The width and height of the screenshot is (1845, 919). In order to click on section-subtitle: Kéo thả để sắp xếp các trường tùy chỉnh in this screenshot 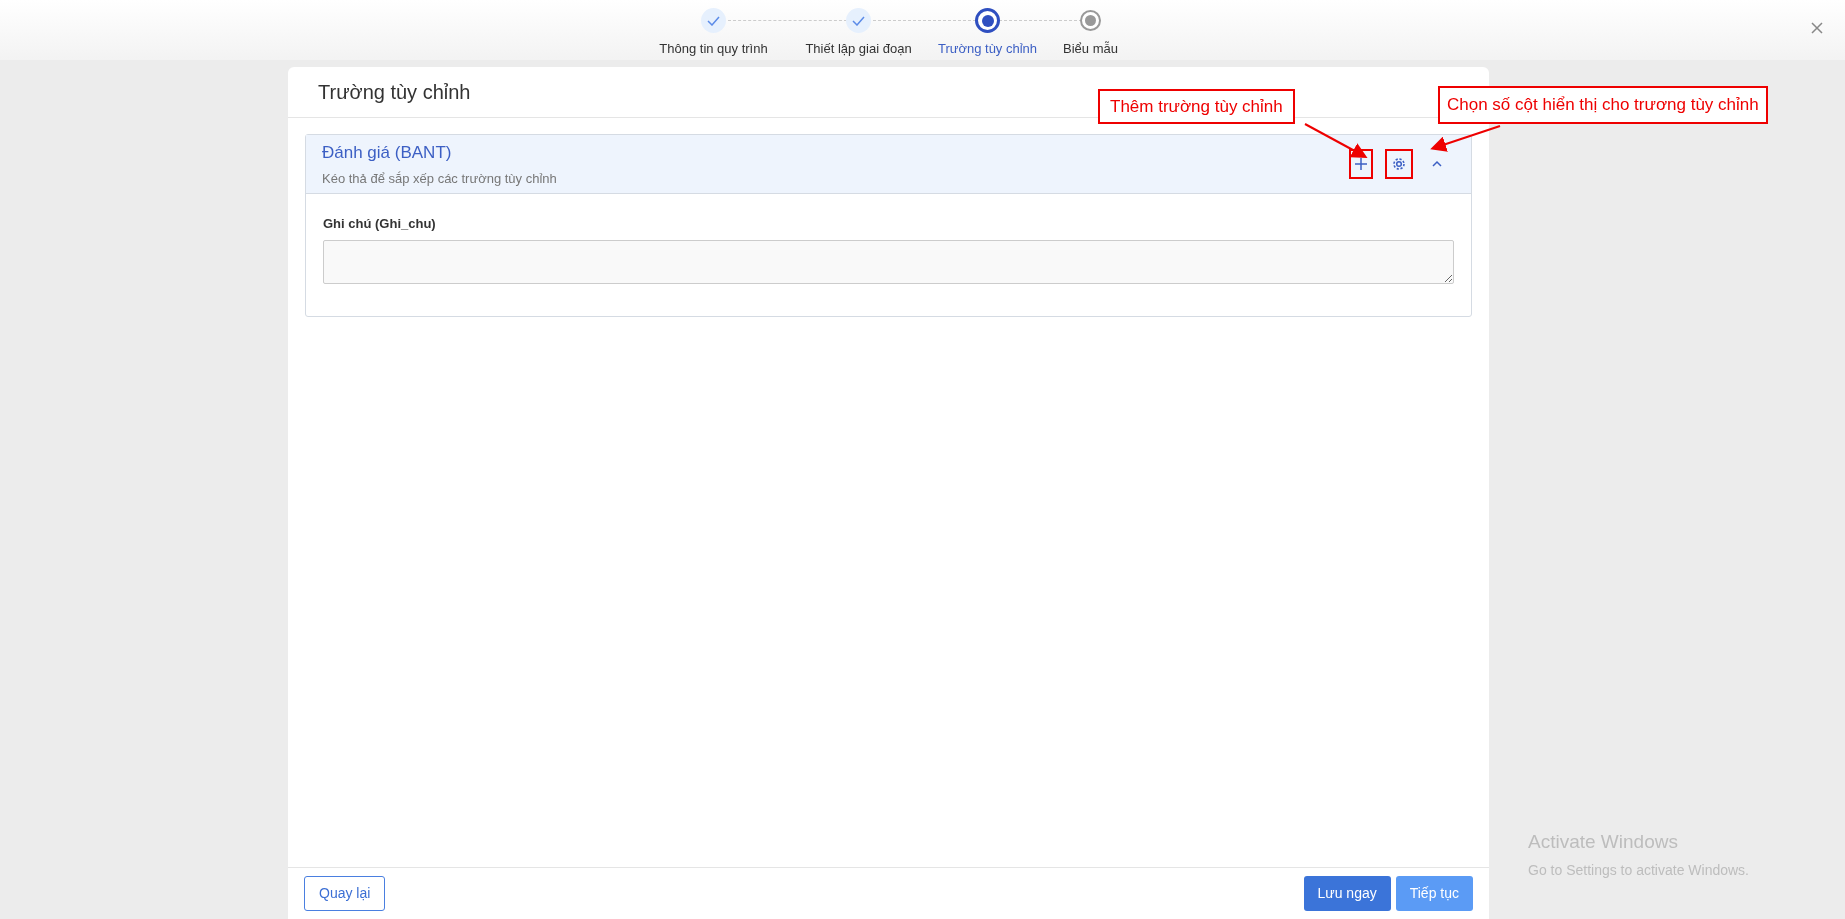, I will do `click(440, 179)`.